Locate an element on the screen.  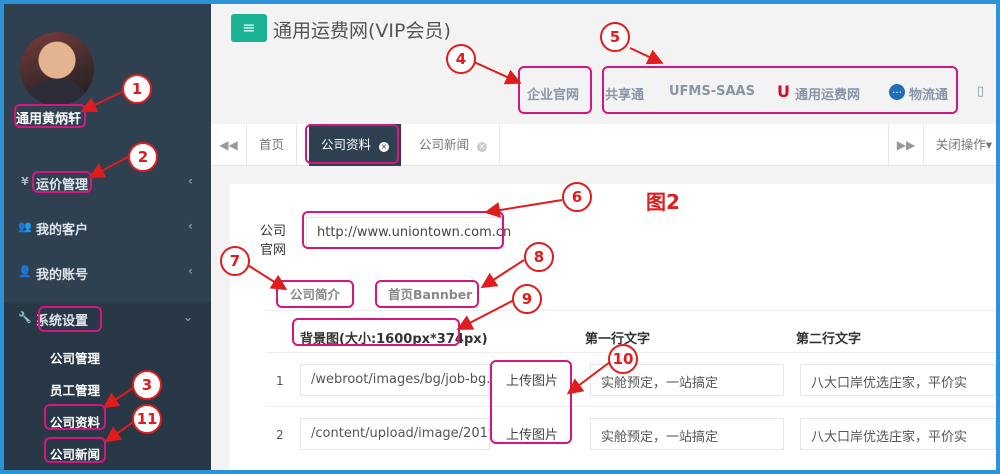
bg-image-path-input: /content/upload/image/2019 is located at coordinates (395, 434).